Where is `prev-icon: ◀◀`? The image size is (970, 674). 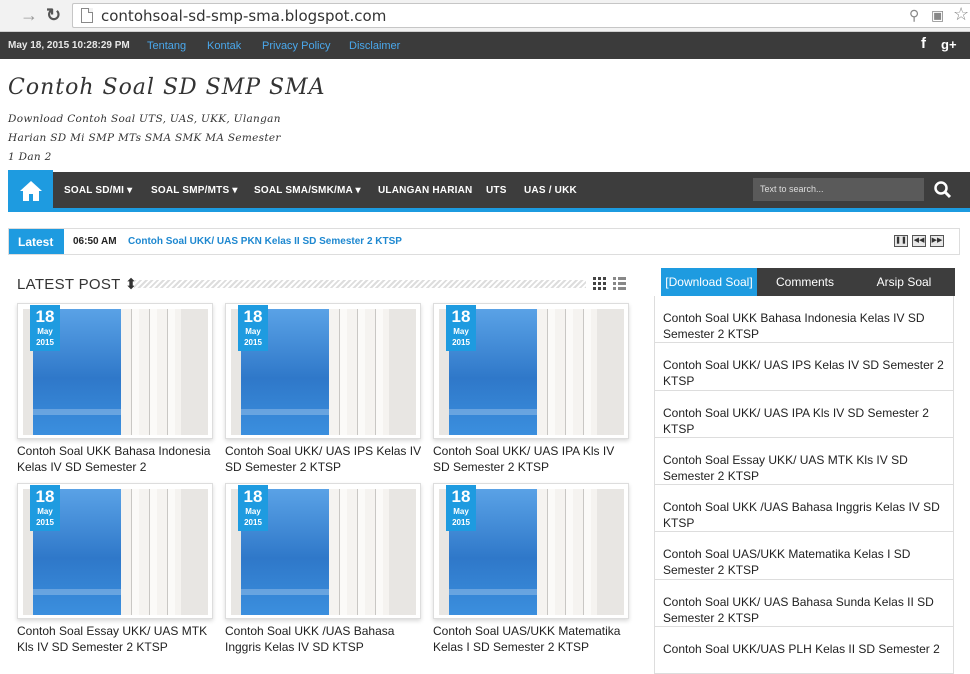 prev-icon: ◀◀ is located at coordinates (919, 241).